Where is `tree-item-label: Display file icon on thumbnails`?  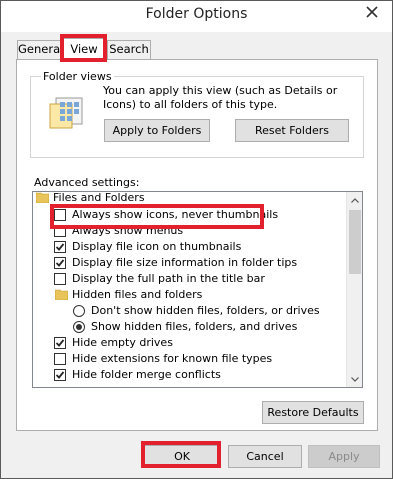
tree-item-label: Display file icon on thumbnails is located at coordinates (157, 246).